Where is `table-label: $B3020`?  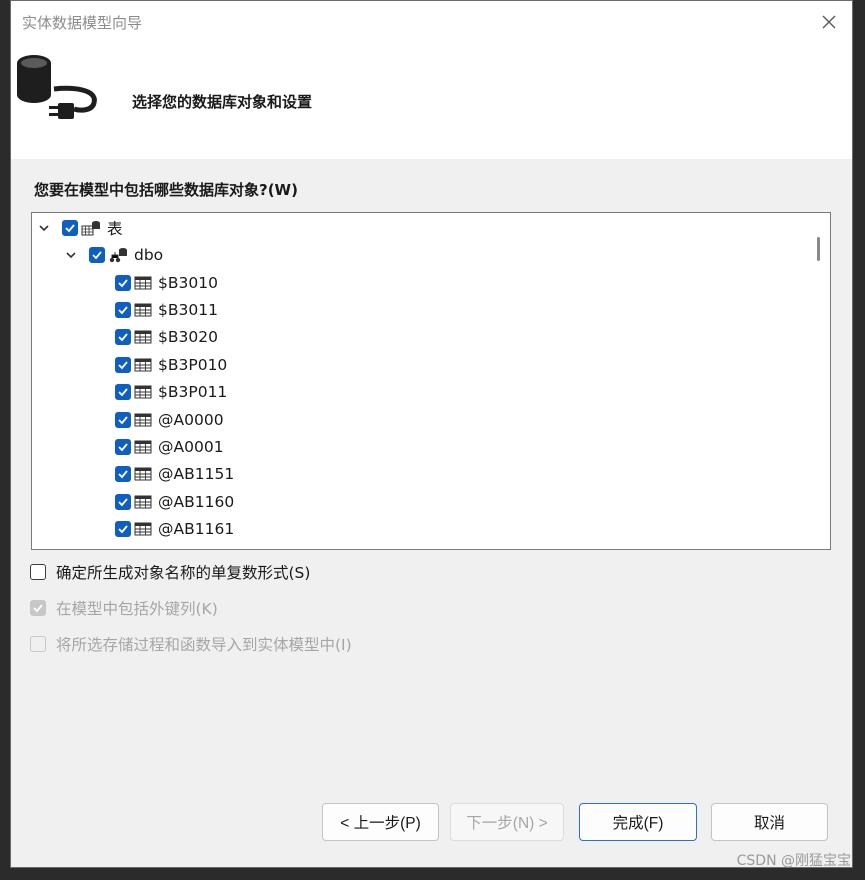 table-label: $B3020 is located at coordinates (188, 337).